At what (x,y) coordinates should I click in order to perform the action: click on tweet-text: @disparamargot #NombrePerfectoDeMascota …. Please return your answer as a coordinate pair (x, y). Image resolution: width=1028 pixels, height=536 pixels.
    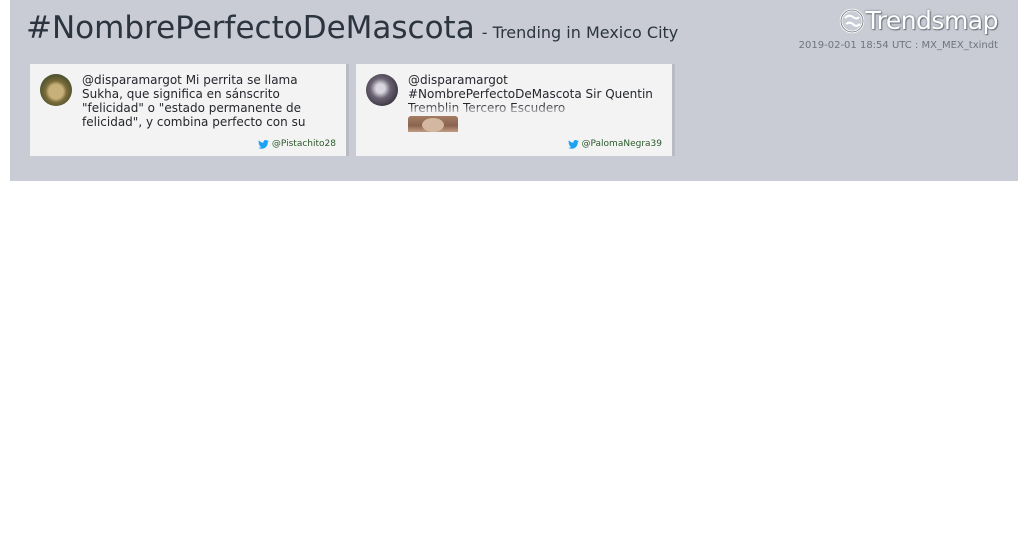
    Looking at the image, I should click on (530, 94).